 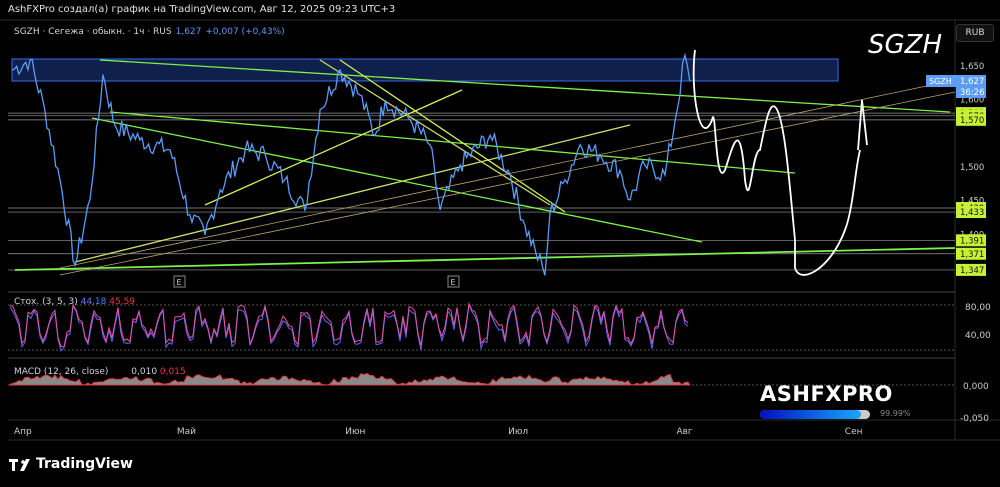 What do you see at coordinates (975, 33) in the screenshot?
I see `currency-button: RUB` at bounding box center [975, 33].